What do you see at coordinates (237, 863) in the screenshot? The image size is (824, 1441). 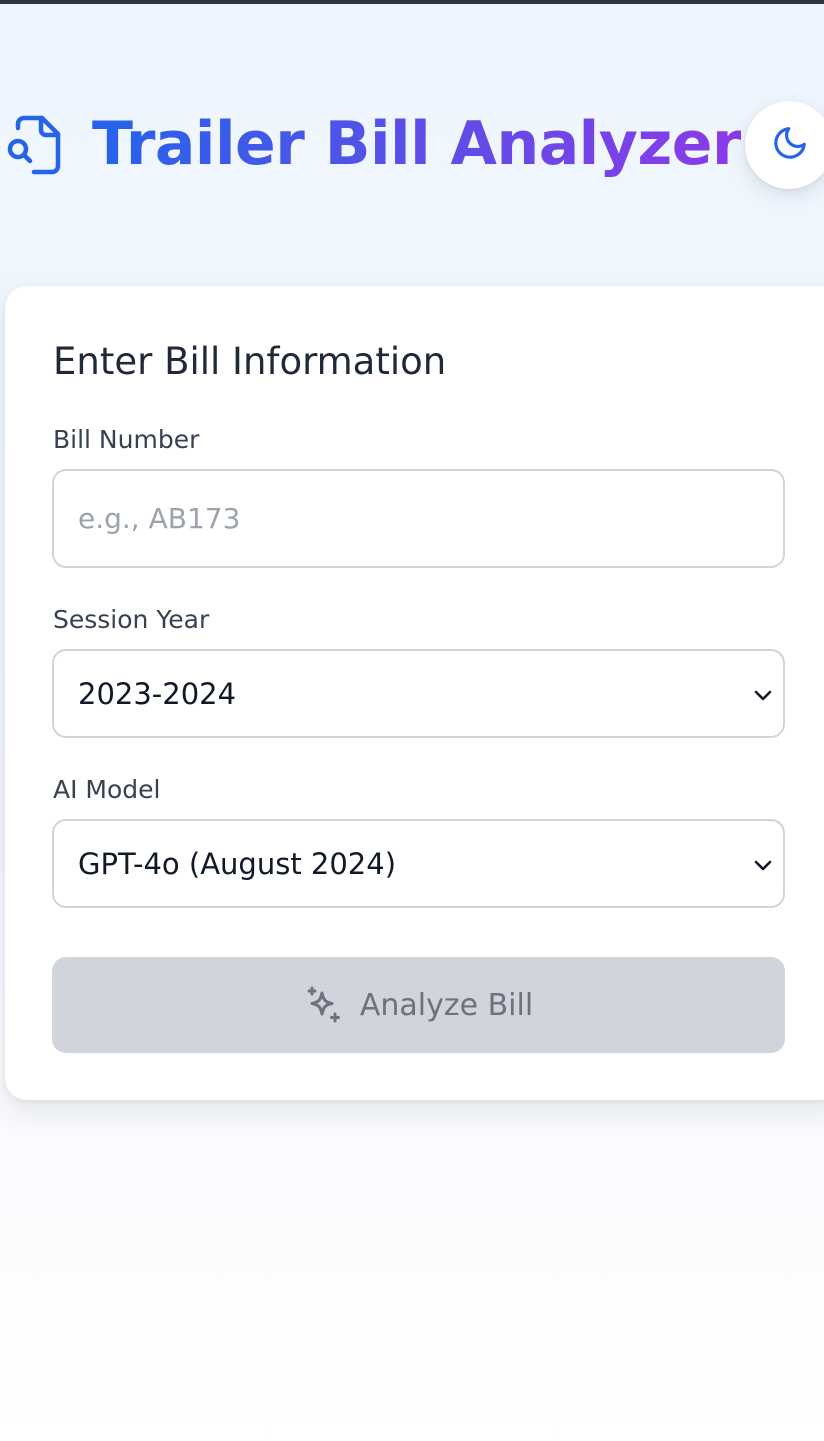 I see `ai-model-value: GPT-4o (August 2024)` at bounding box center [237, 863].